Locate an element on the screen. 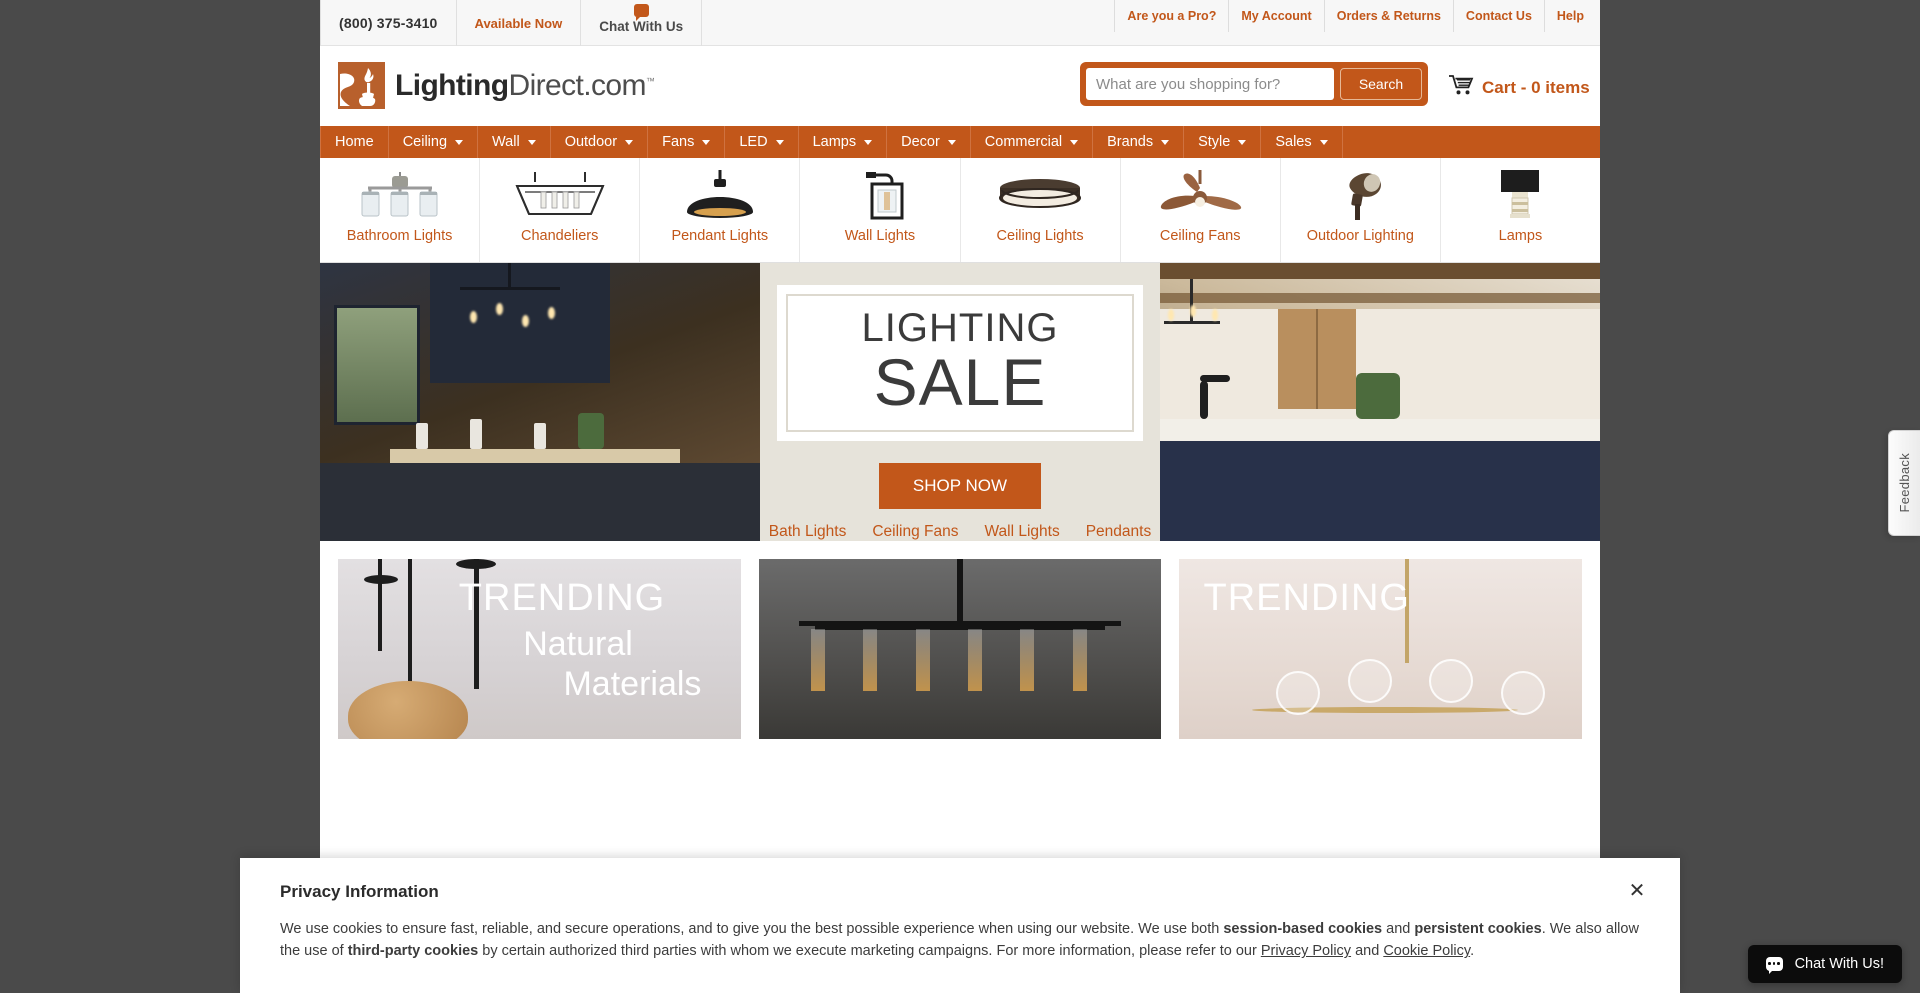 The width and height of the screenshot is (1920, 993). cookie-policy-link: Cookie Policy is located at coordinates (1426, 951).